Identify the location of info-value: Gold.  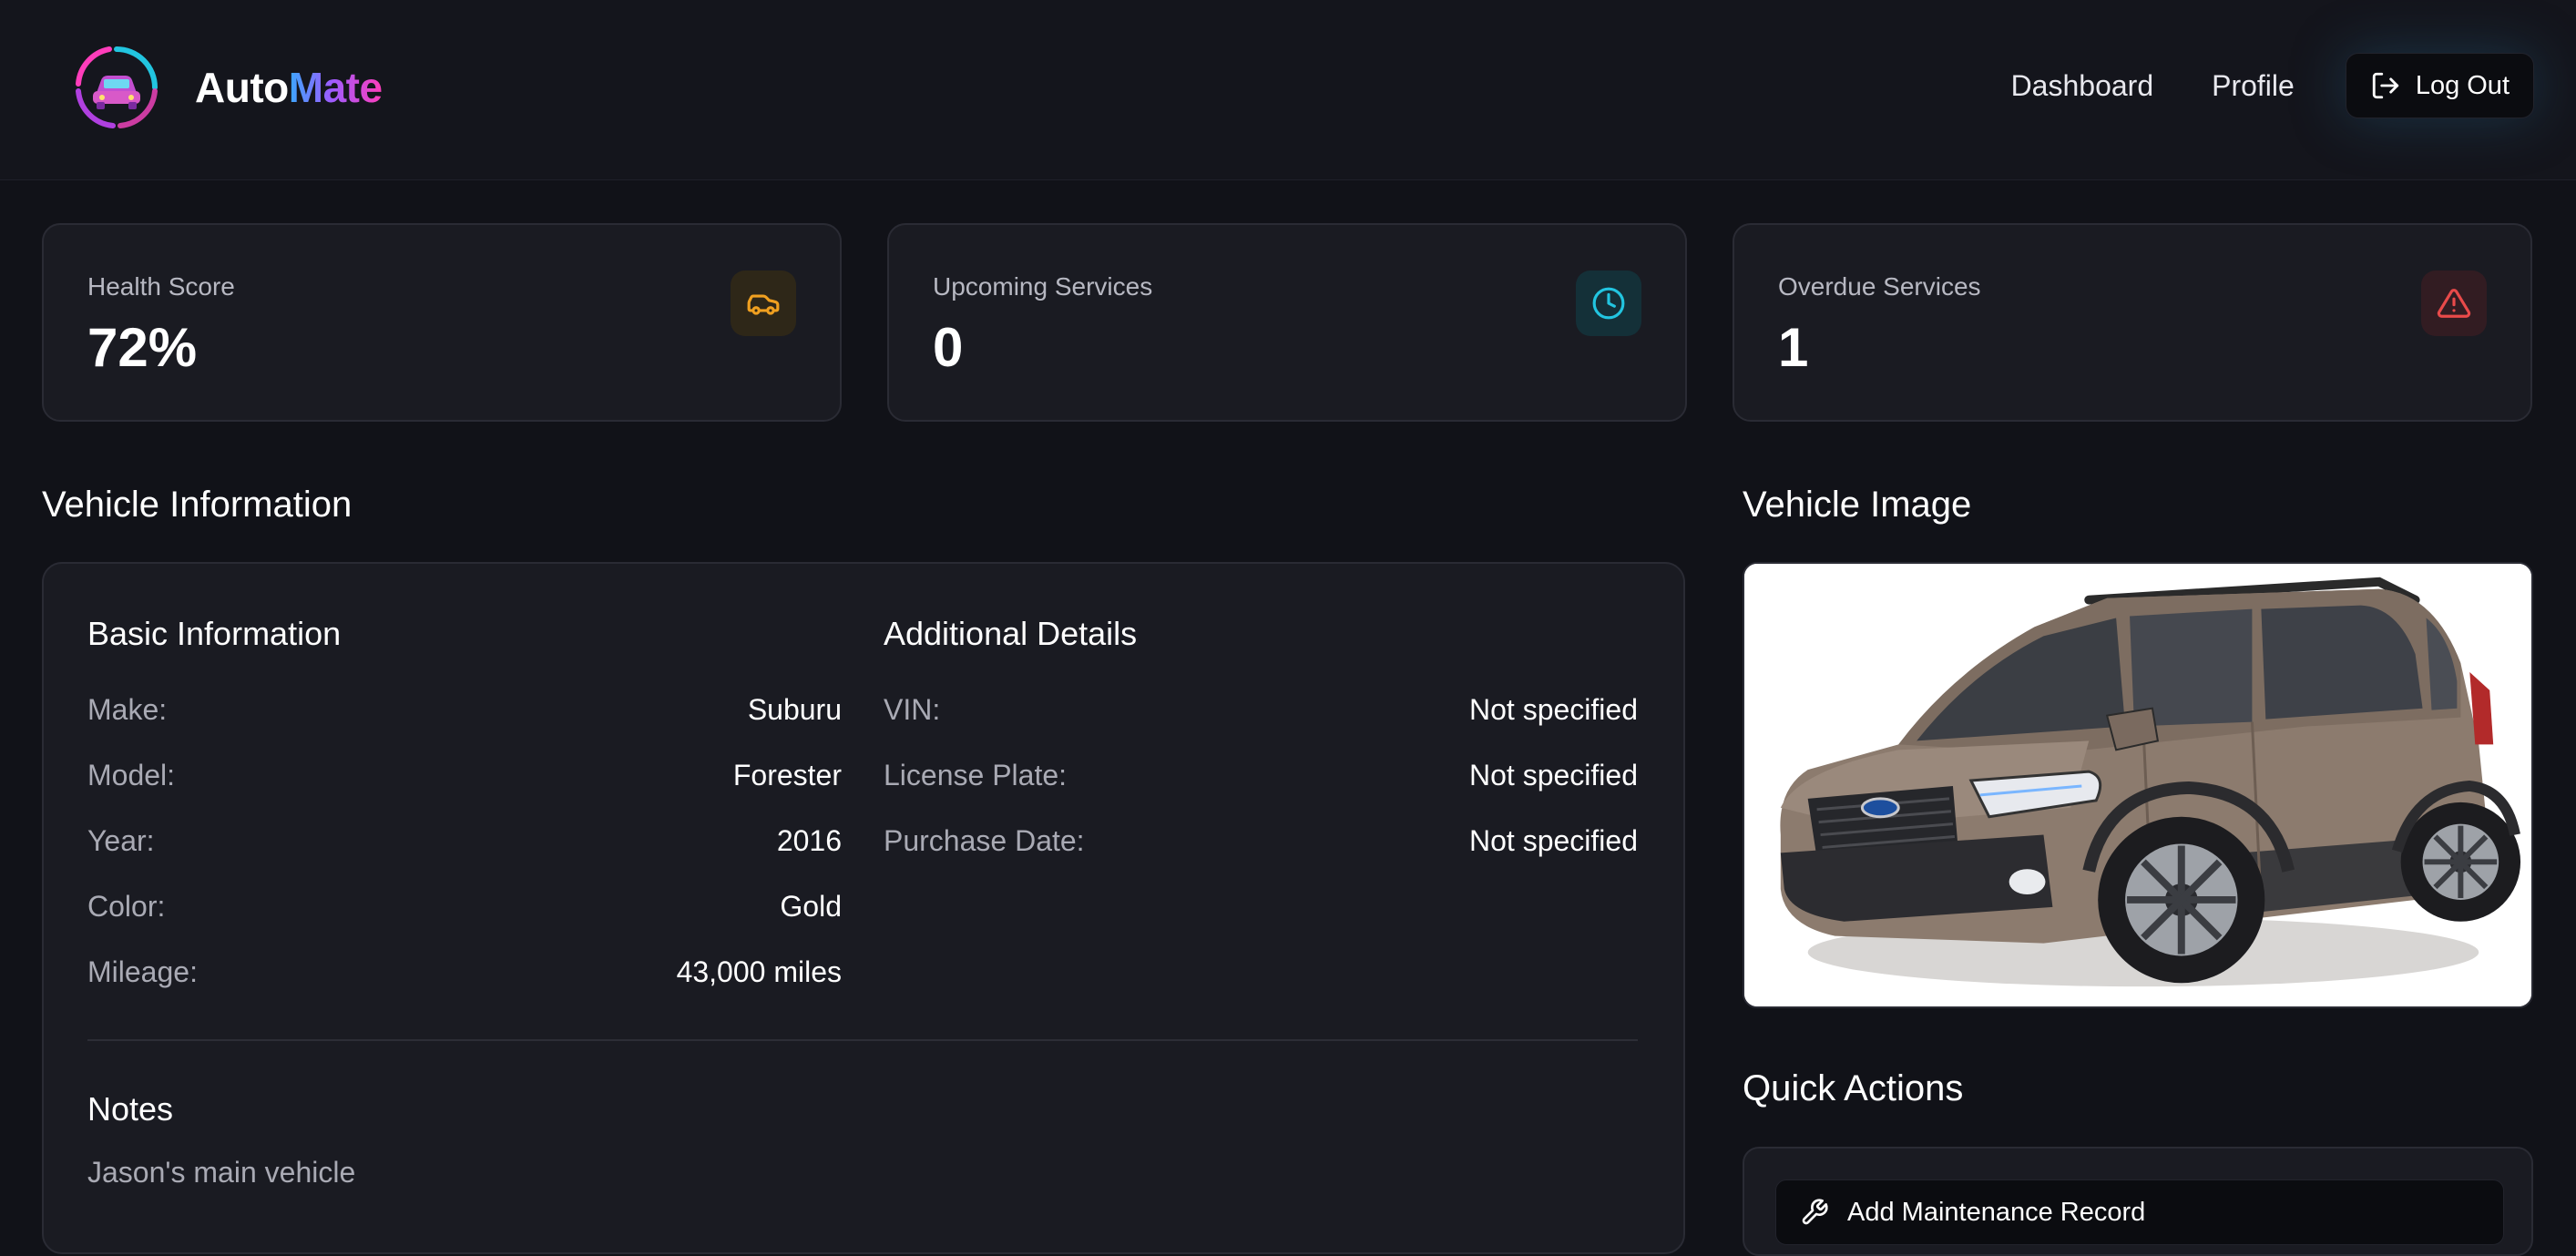
(811, 906).